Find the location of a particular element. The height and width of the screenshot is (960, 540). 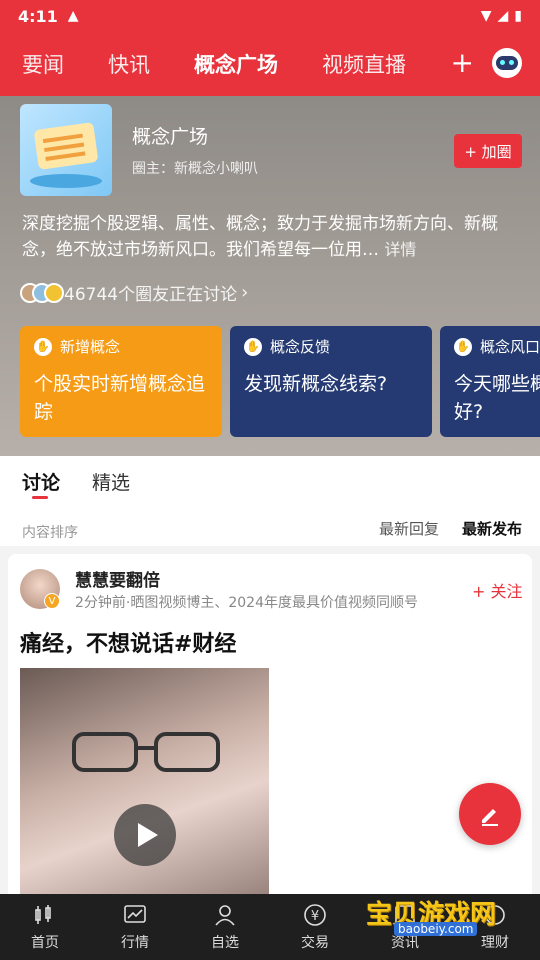

nav-label: 首页 is located at coordinates (45, 943).